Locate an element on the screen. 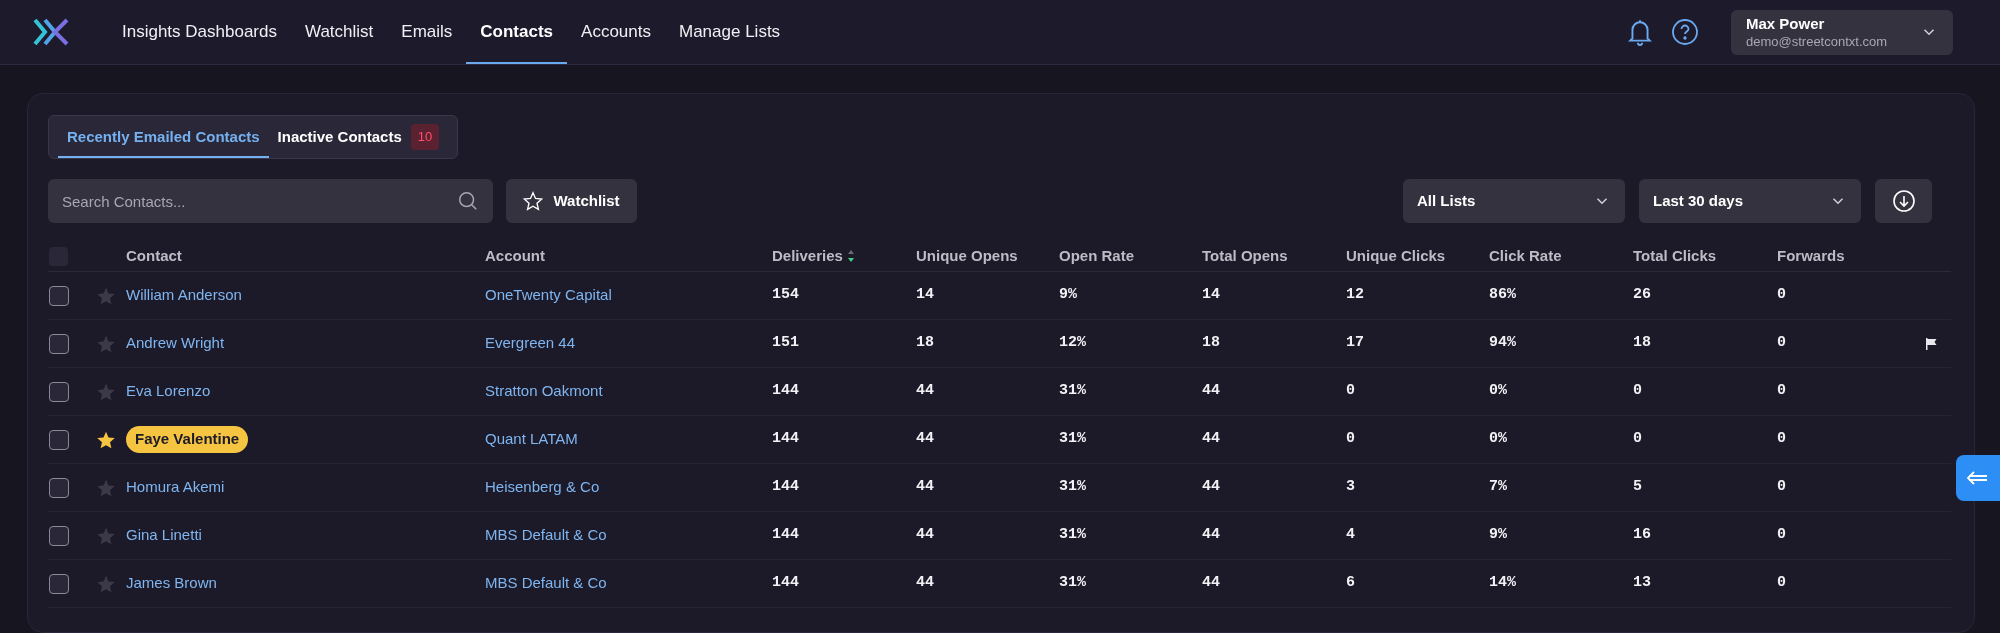 The height and width of the screenshot is (633, 2000). table-cell-text: 16 is located at coordinates (1642, 535).